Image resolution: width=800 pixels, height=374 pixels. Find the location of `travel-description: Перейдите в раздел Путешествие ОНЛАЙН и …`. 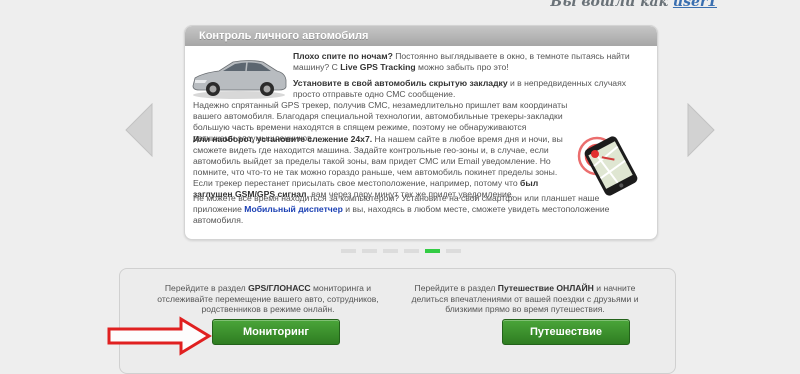

travel-description: Перейдите в раздел Путешествие ОНЛАЙН и … is located at coordinates (525, 298).